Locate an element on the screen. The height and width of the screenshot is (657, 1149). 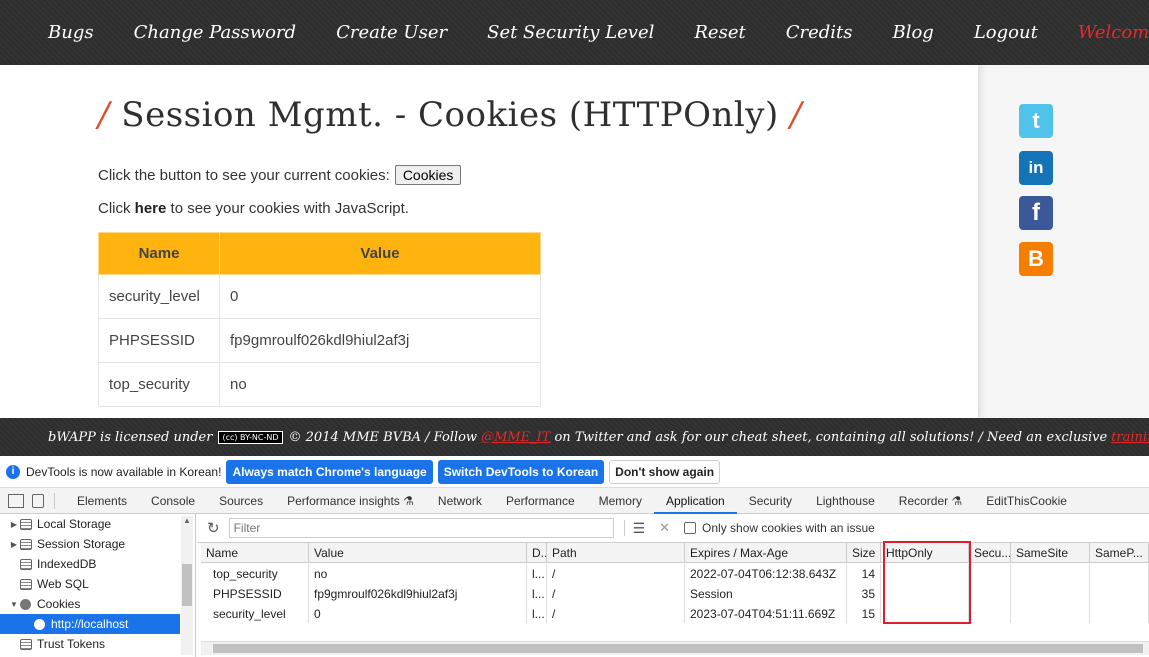
cookie-expires-cell: 2022-07-04T06:12:38.643Z is located at coordinates (766, 574).